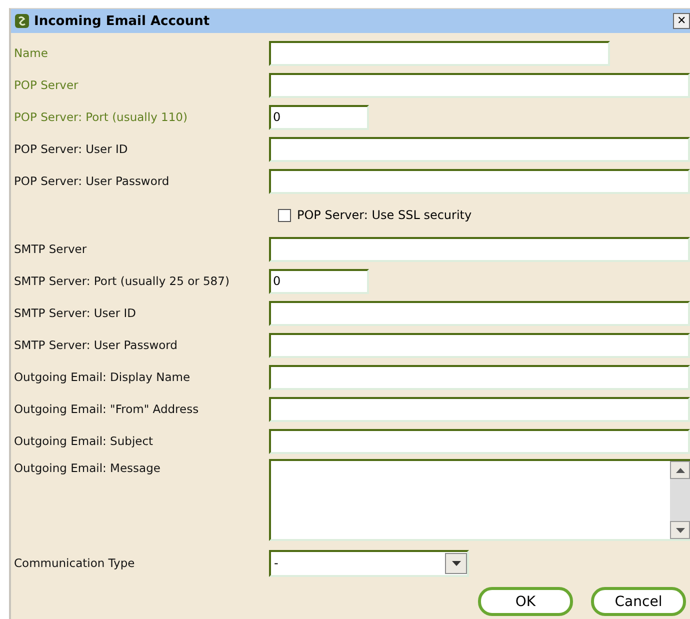 The image size is (690, 619). Describe the element at coordinates (680, 470) in the screenshot. I see `up-arrow-icon` at that location.